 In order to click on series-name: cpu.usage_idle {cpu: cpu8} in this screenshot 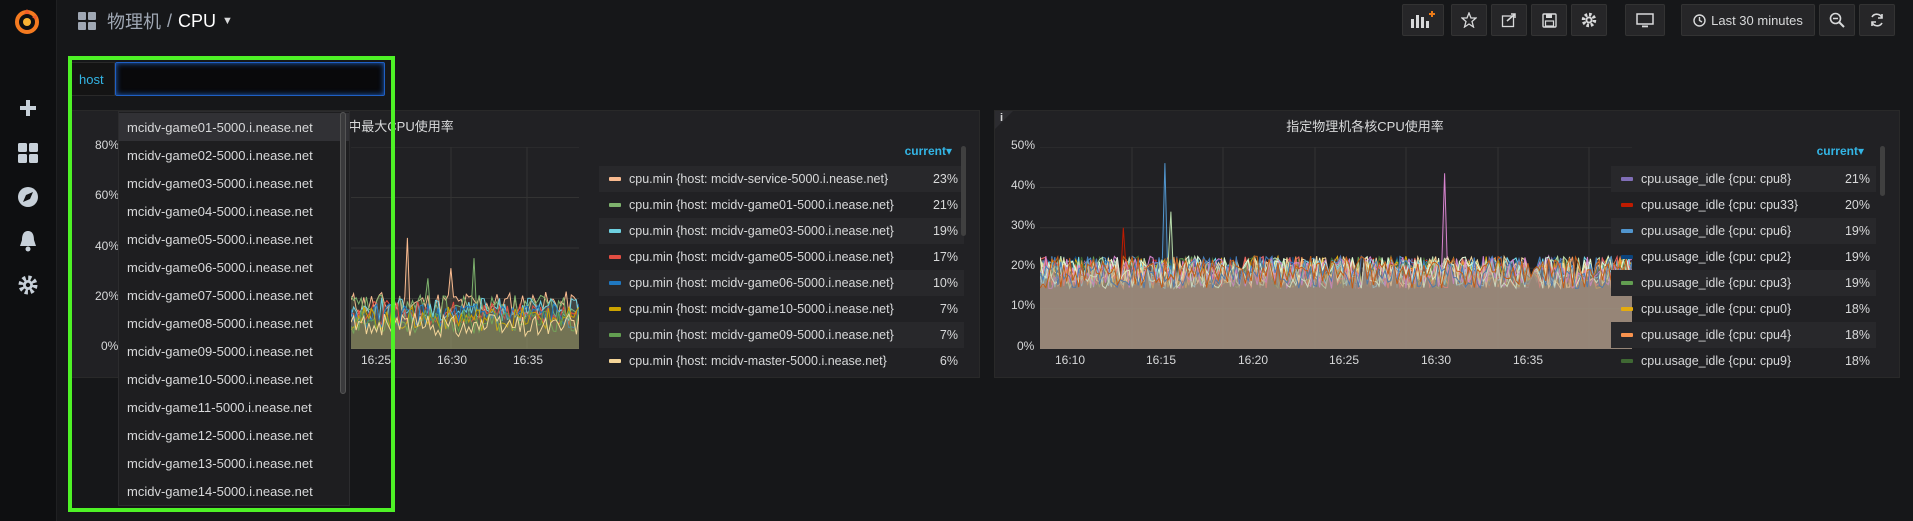, I will do `click(1716, 179)`.